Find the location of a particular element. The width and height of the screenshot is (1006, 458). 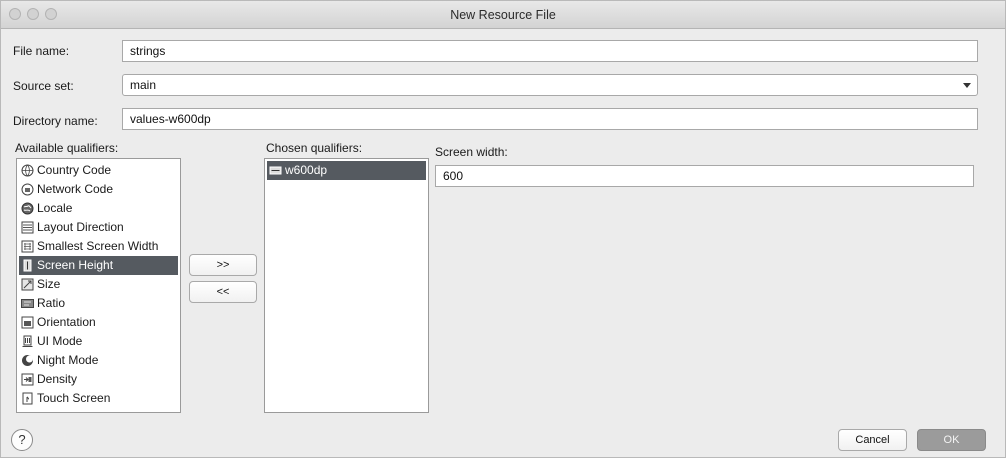

list-item-screen-height: Screen Height is located at coordinates (98, 265).